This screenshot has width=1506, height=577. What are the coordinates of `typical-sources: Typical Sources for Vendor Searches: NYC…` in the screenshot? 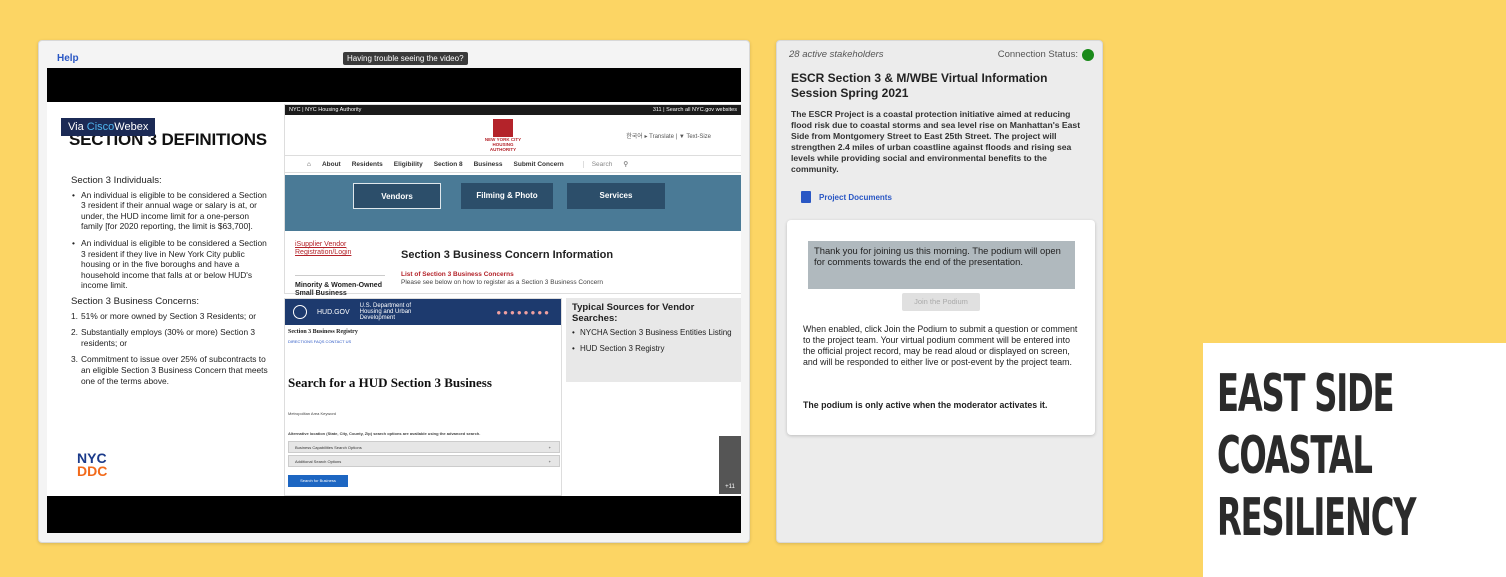 It's located at (653, 340).